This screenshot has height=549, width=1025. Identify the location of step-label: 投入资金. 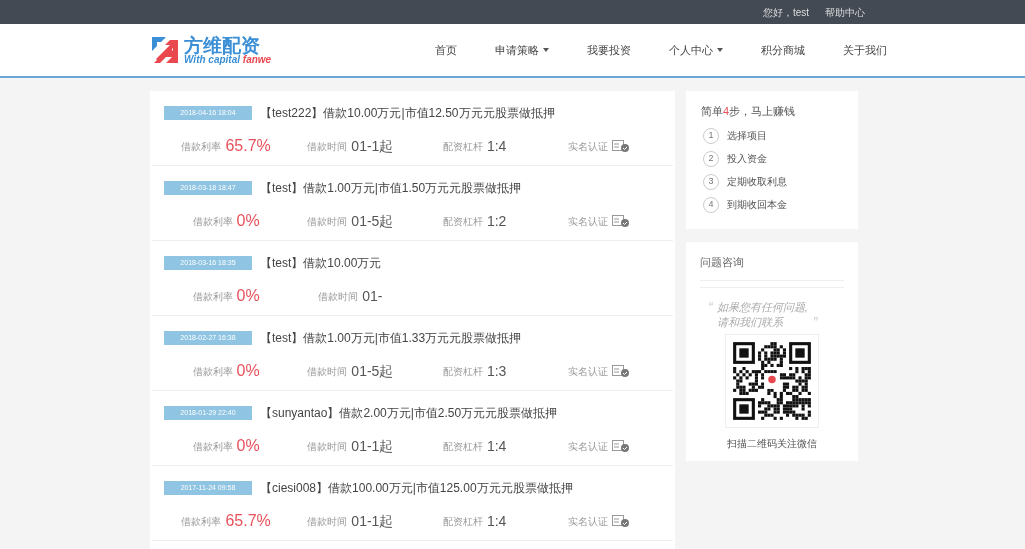
(747, 159).